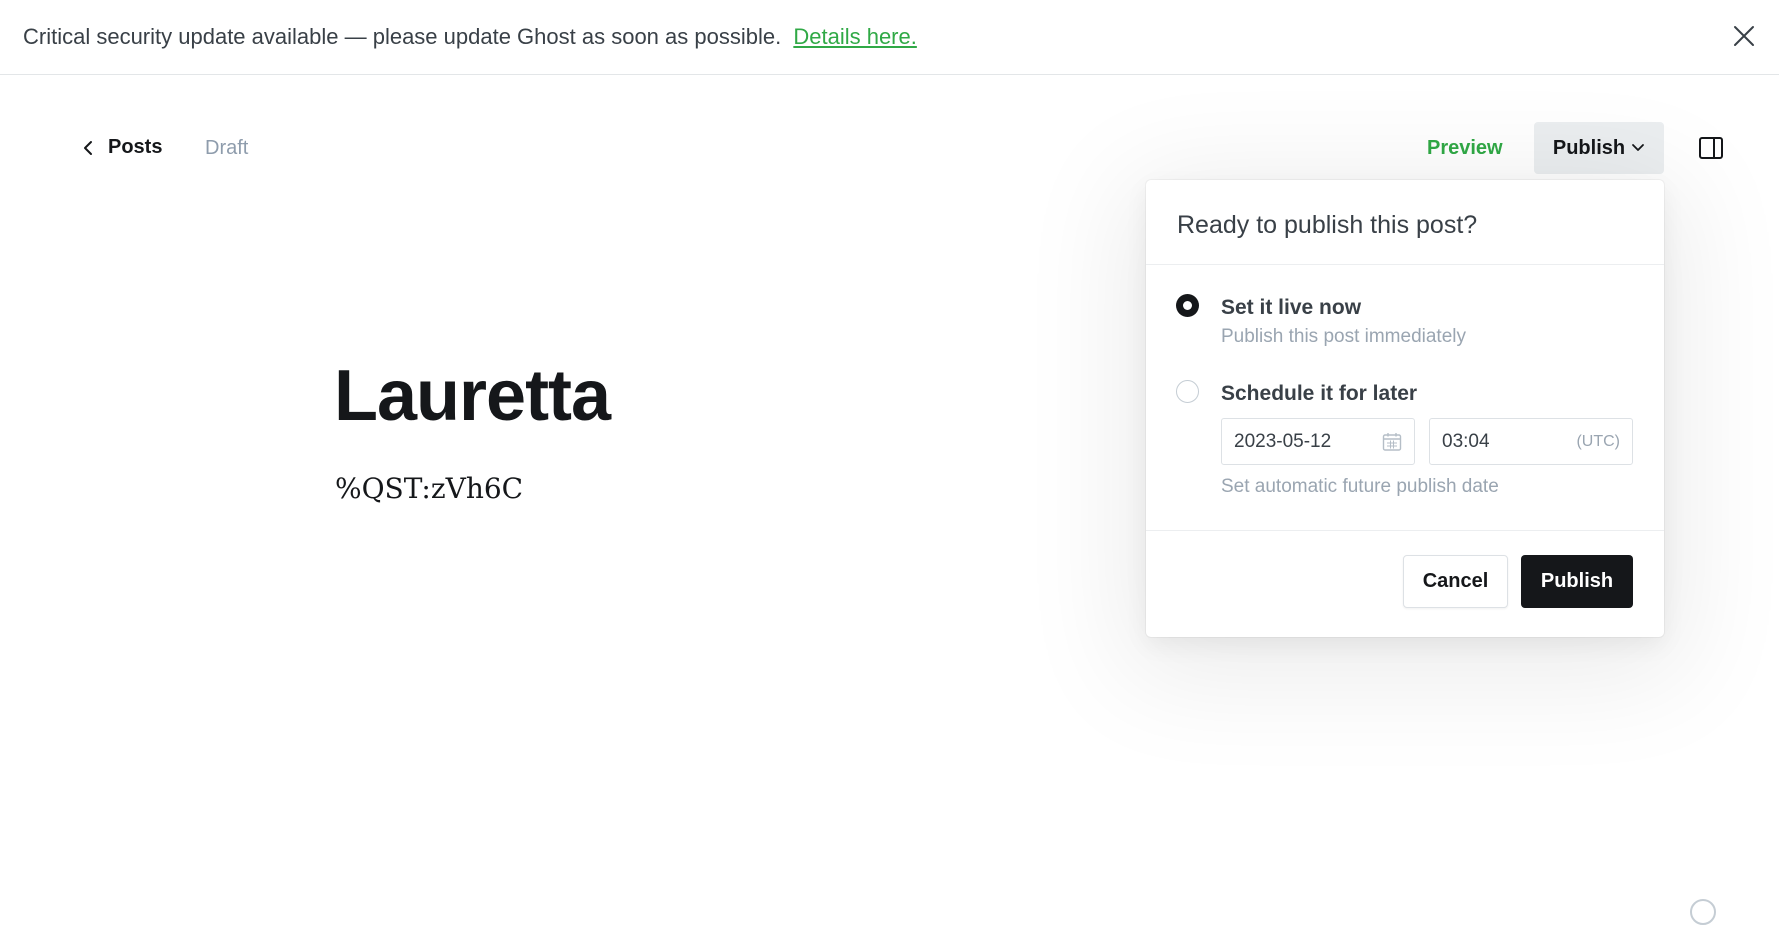  Describe the element at coordinates (88, 147) in the screenshot. I see `chevron-left-icon` at that location.